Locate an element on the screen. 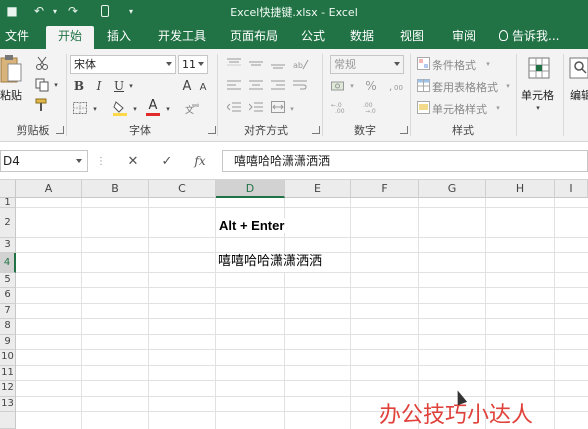 The height and width of the screenshot is (429, 588). cell-styles-label: 单元格样式 is located at coordinates (459, 109).